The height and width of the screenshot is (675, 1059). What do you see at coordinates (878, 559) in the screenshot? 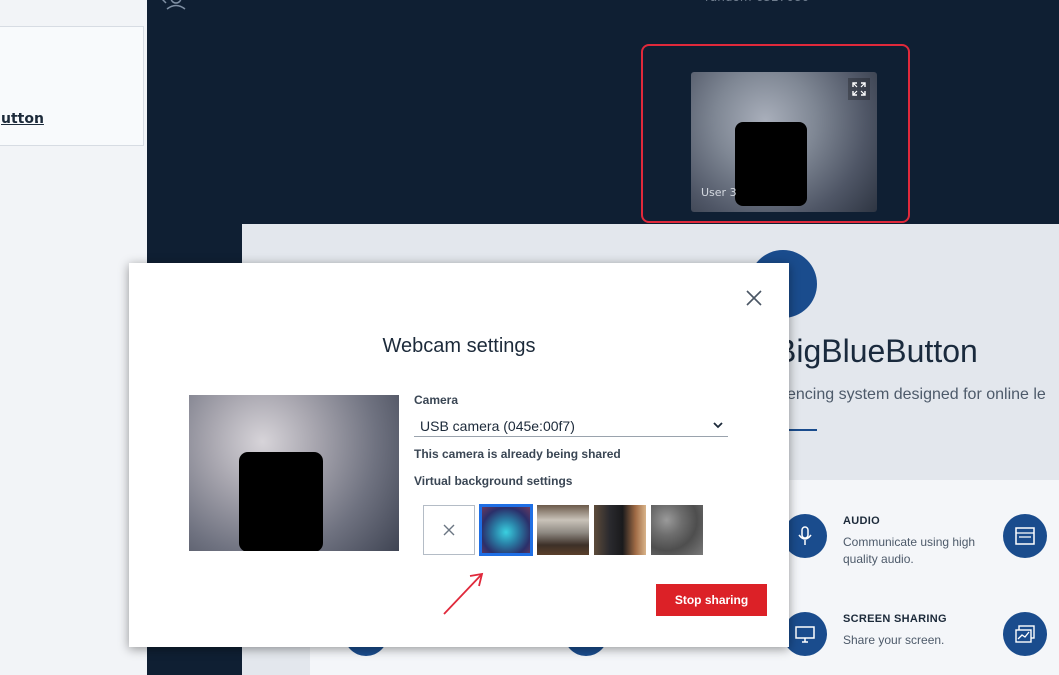
I see `feature-desc-audio-2: quality audio.` at bounding box center [878, 559].